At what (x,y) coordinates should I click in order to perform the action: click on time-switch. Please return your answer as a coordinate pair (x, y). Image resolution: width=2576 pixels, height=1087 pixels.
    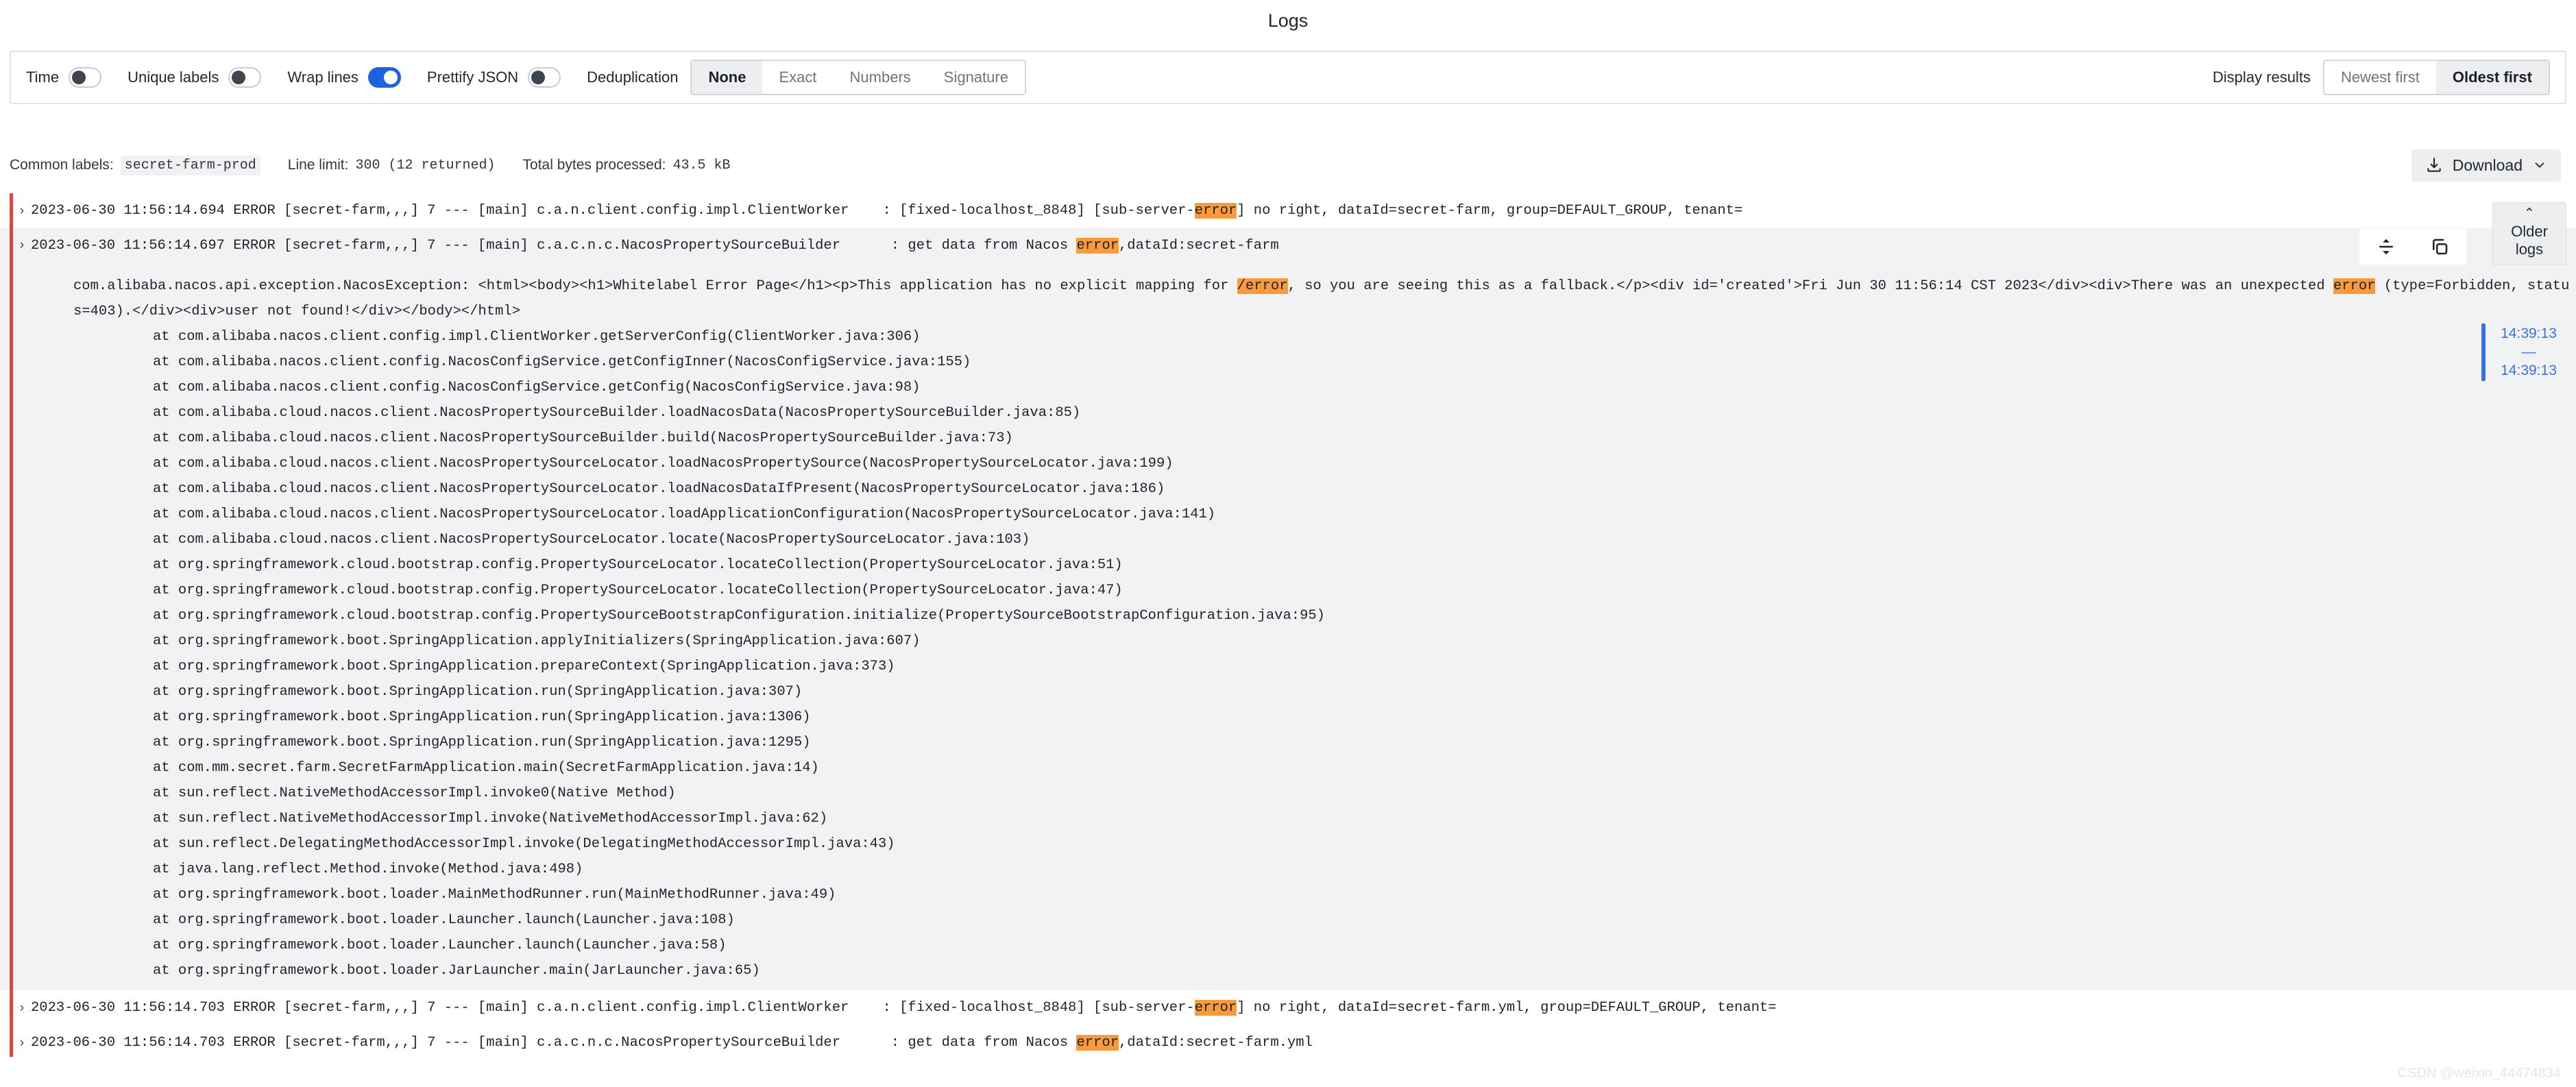
    Looking at the image, I should click on (85, 77).